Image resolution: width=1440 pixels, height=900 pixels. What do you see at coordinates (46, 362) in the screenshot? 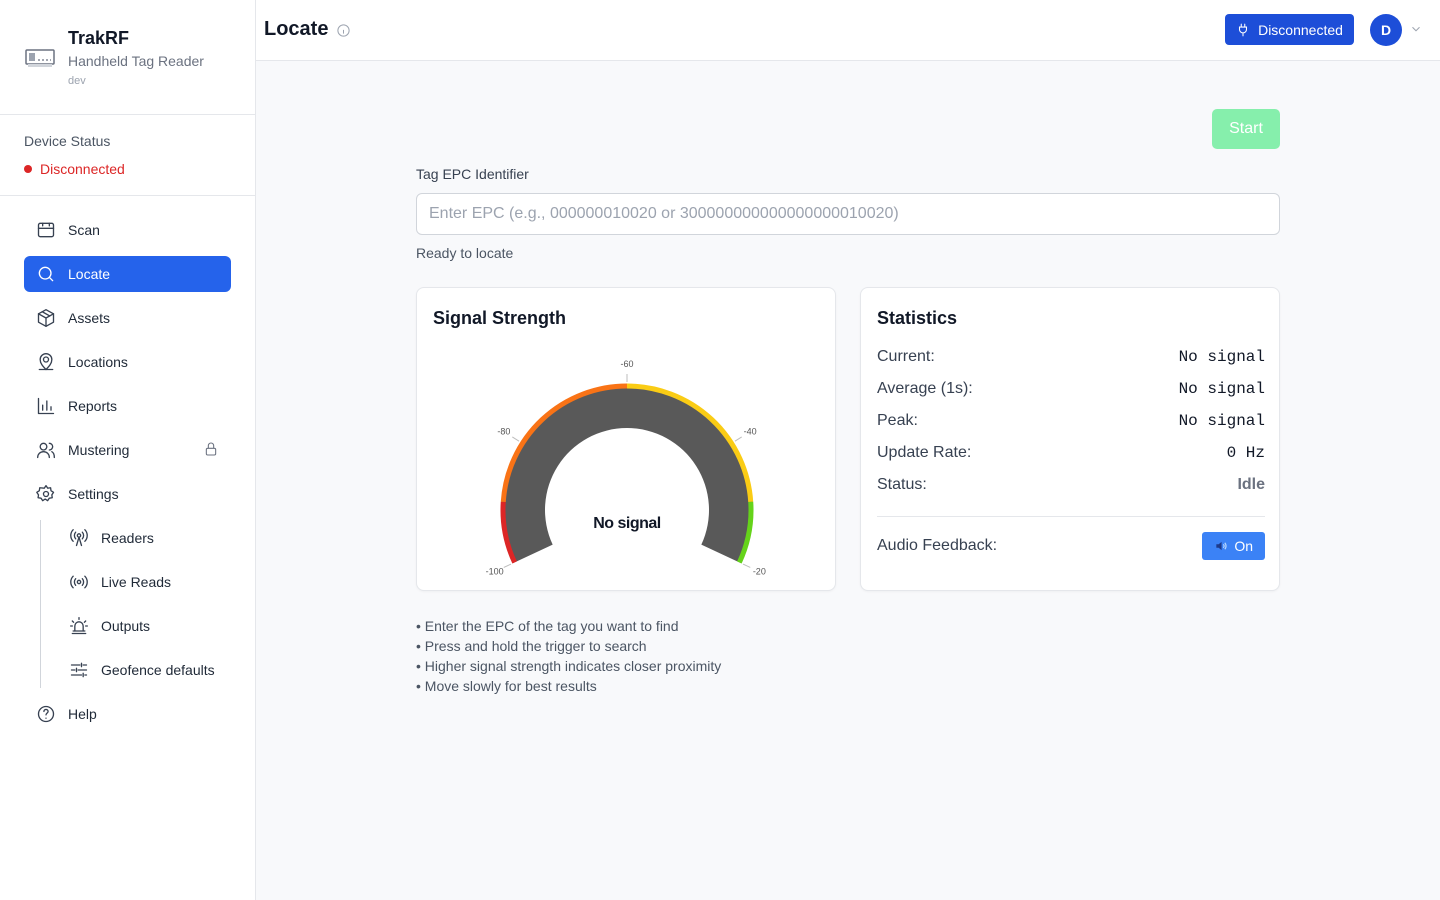
I see `map-pin-icon` at bounding box center [46, 362].